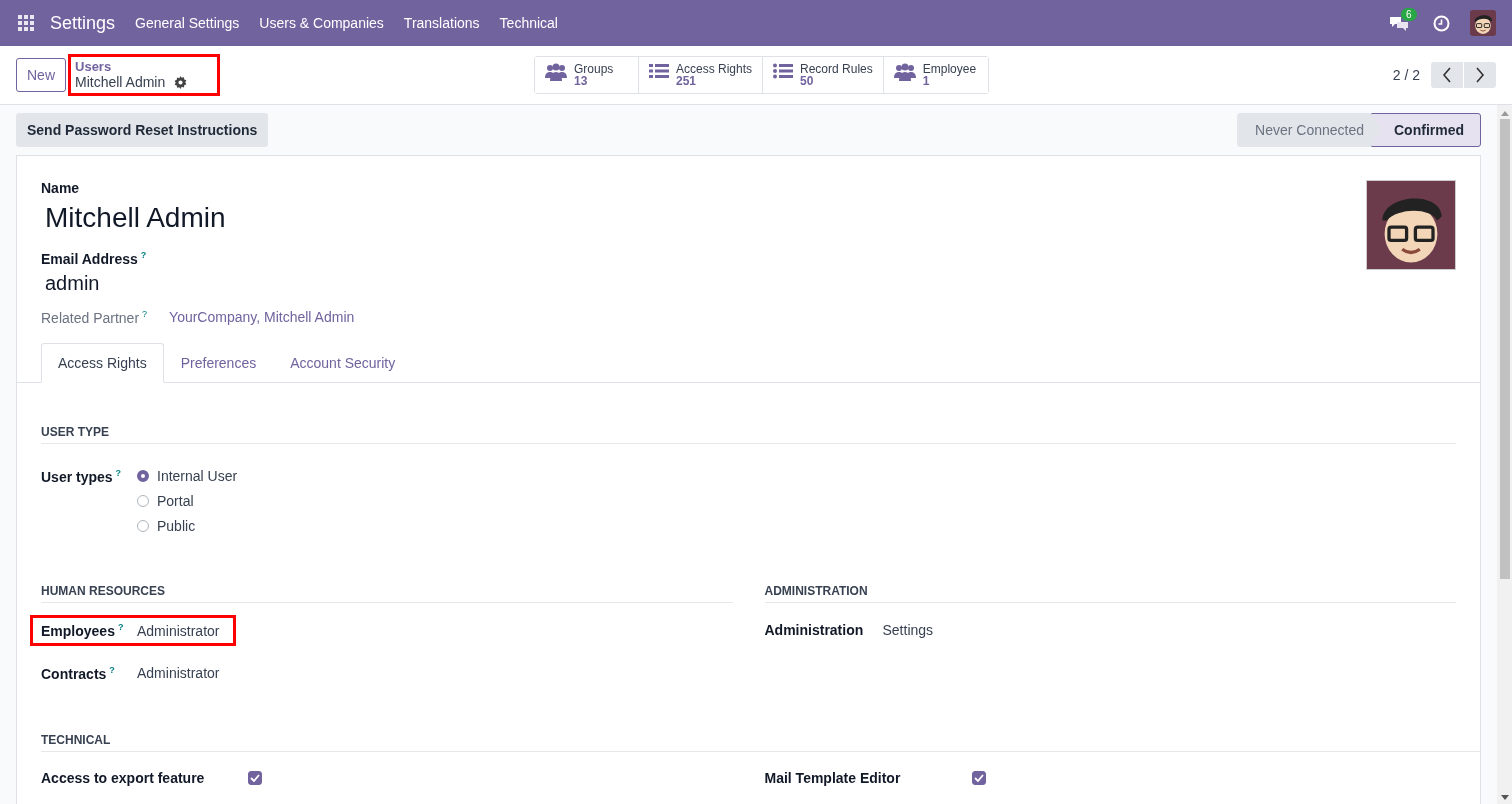  What do you see at coordinates (218, 363) in the screenshot?
I see `tab: Preferences` at bounding box center [218, 363].